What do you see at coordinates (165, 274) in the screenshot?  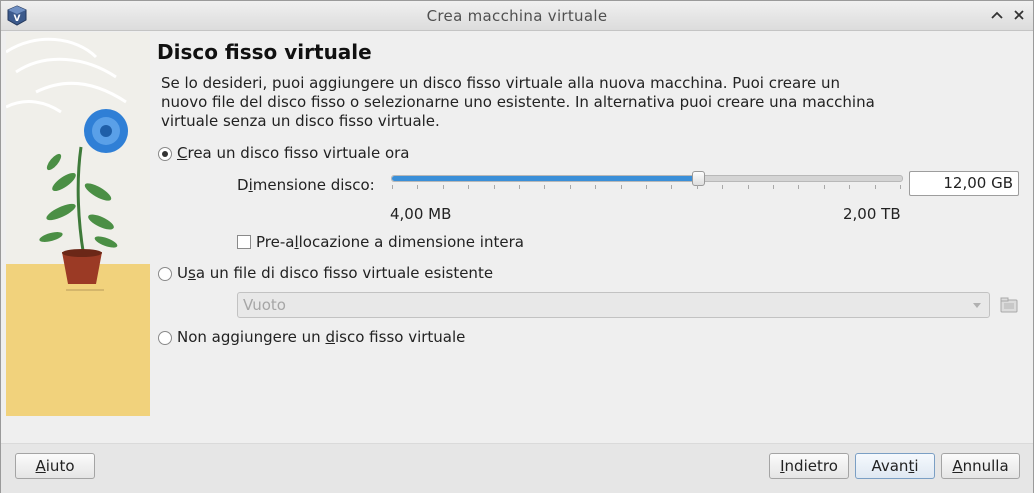 I see `use-existing-radio` at bounding box center [165, 274].